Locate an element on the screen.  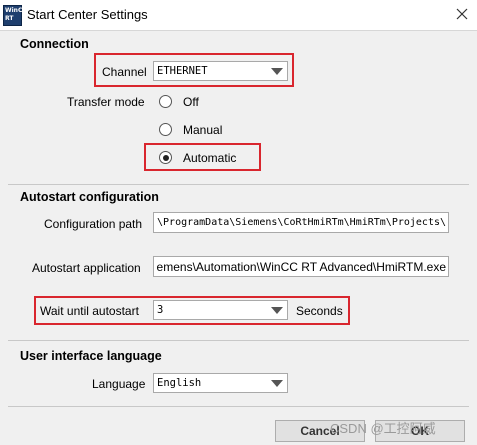
chevron-down-icon is located at coordinates (277, 383).